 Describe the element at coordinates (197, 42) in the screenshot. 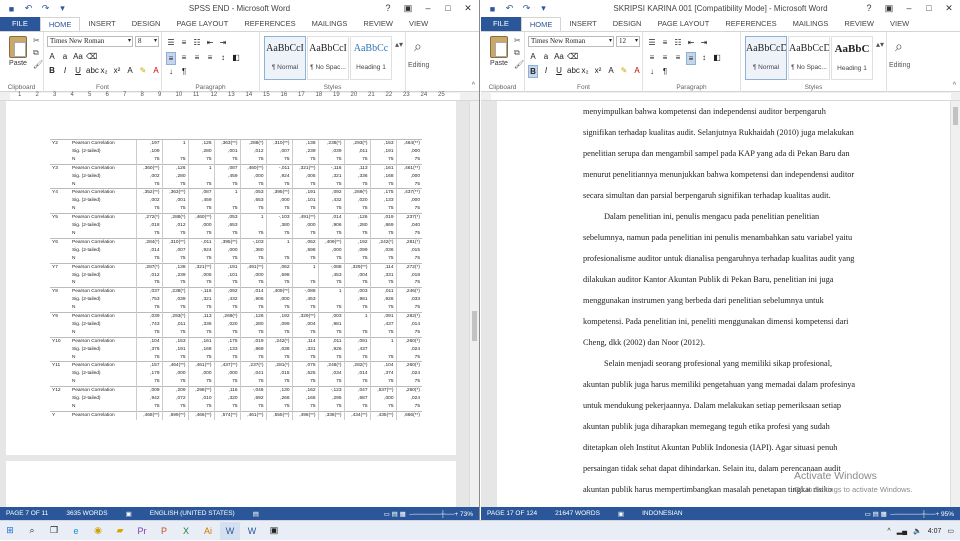

I see `multilevel-list-icon: ☷` at that location.